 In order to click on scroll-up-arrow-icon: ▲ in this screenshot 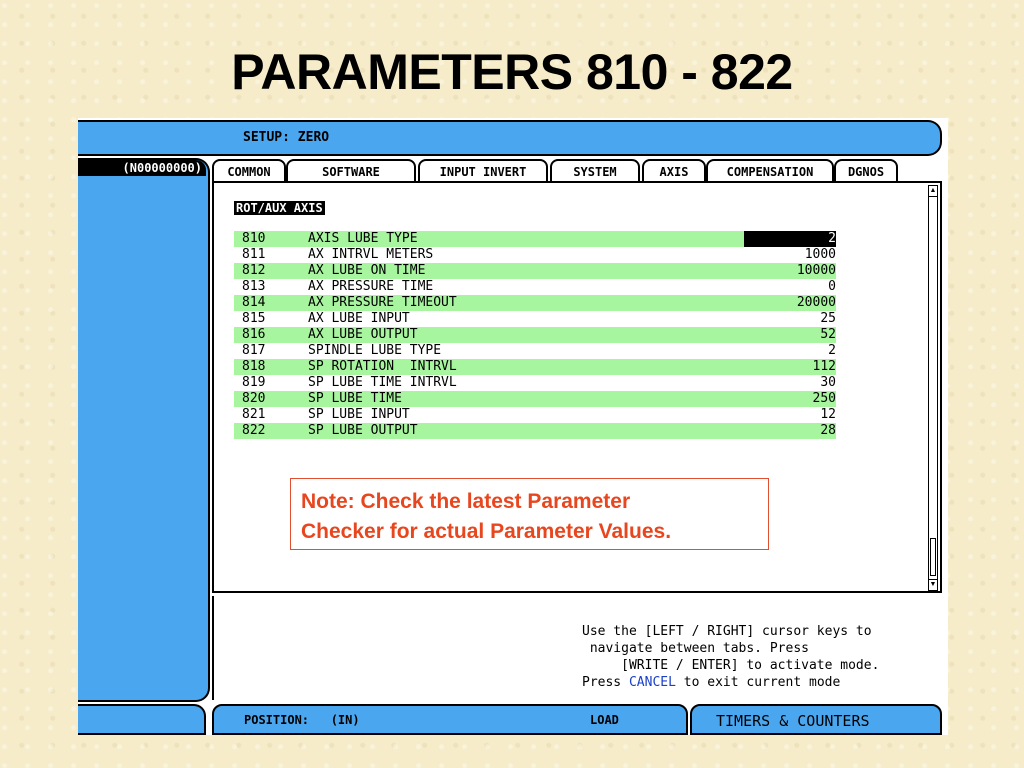, I will do `click(933, 191)`.